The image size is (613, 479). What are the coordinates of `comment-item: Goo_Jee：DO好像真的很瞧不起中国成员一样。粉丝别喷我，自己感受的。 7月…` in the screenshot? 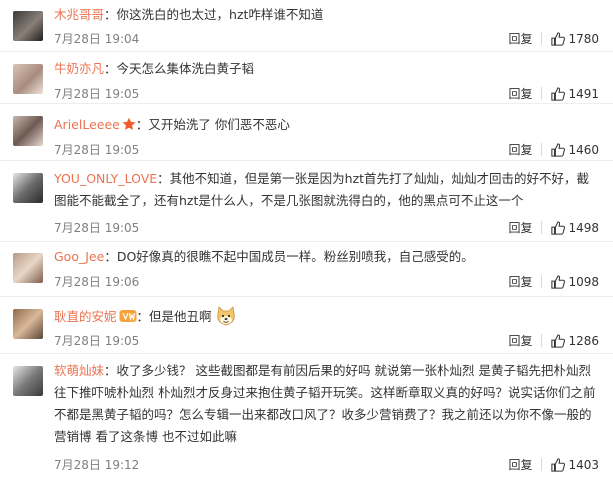 It's located at (306, 269).